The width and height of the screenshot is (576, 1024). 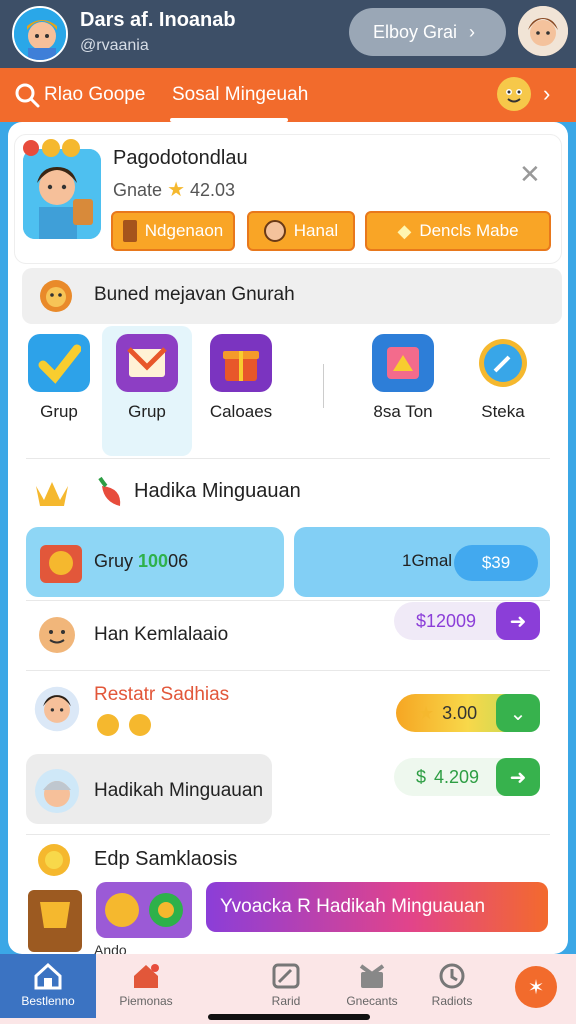 I want to click on tab-social-weekly: Sosal Mingeuah, so click(x=240, y=95).